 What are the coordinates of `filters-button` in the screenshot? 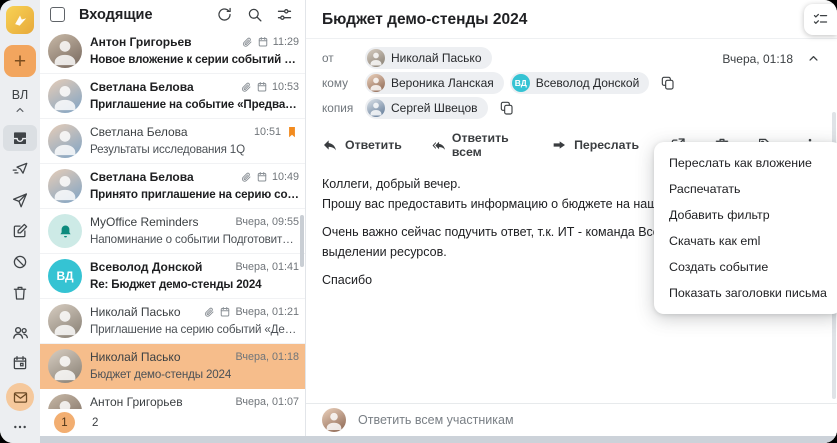 It's located at (284, 14).